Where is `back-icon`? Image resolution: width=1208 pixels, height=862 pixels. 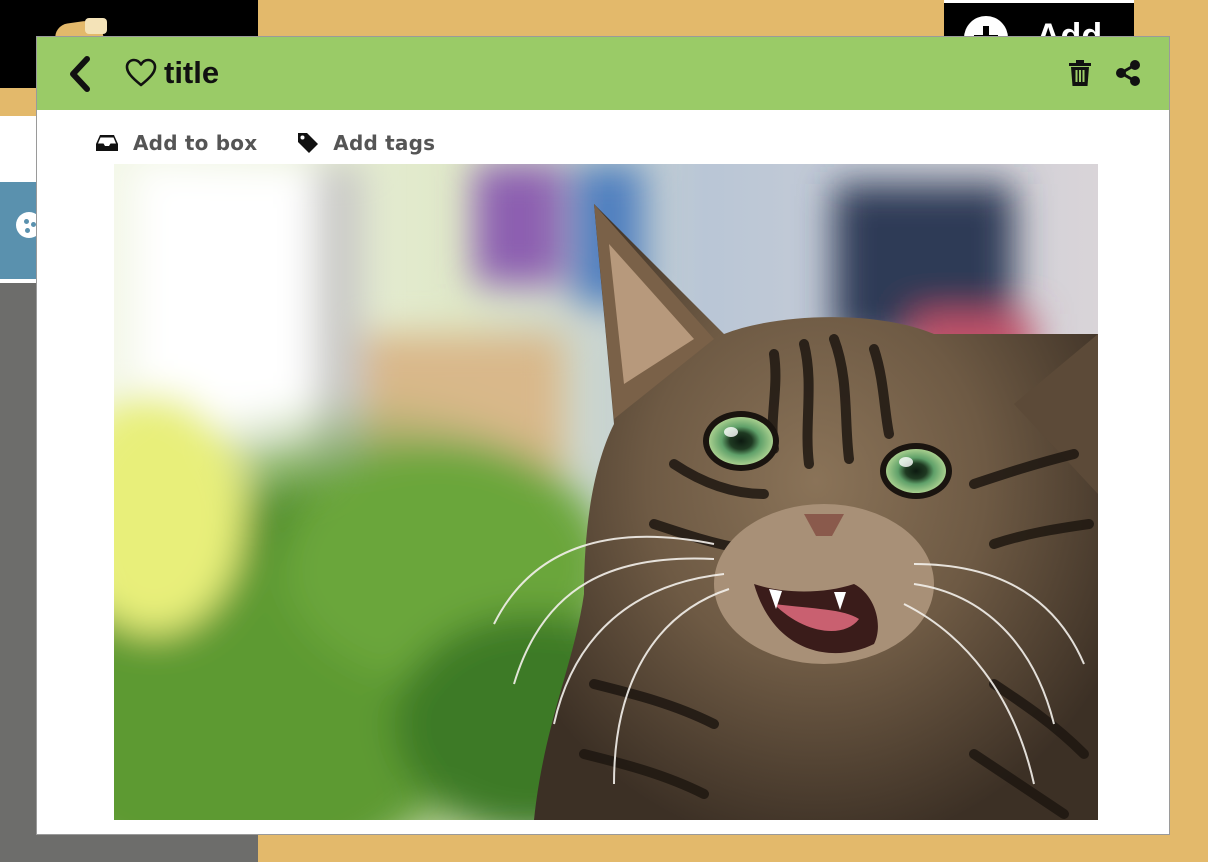 back-icon is located at coordinates (80, 74).